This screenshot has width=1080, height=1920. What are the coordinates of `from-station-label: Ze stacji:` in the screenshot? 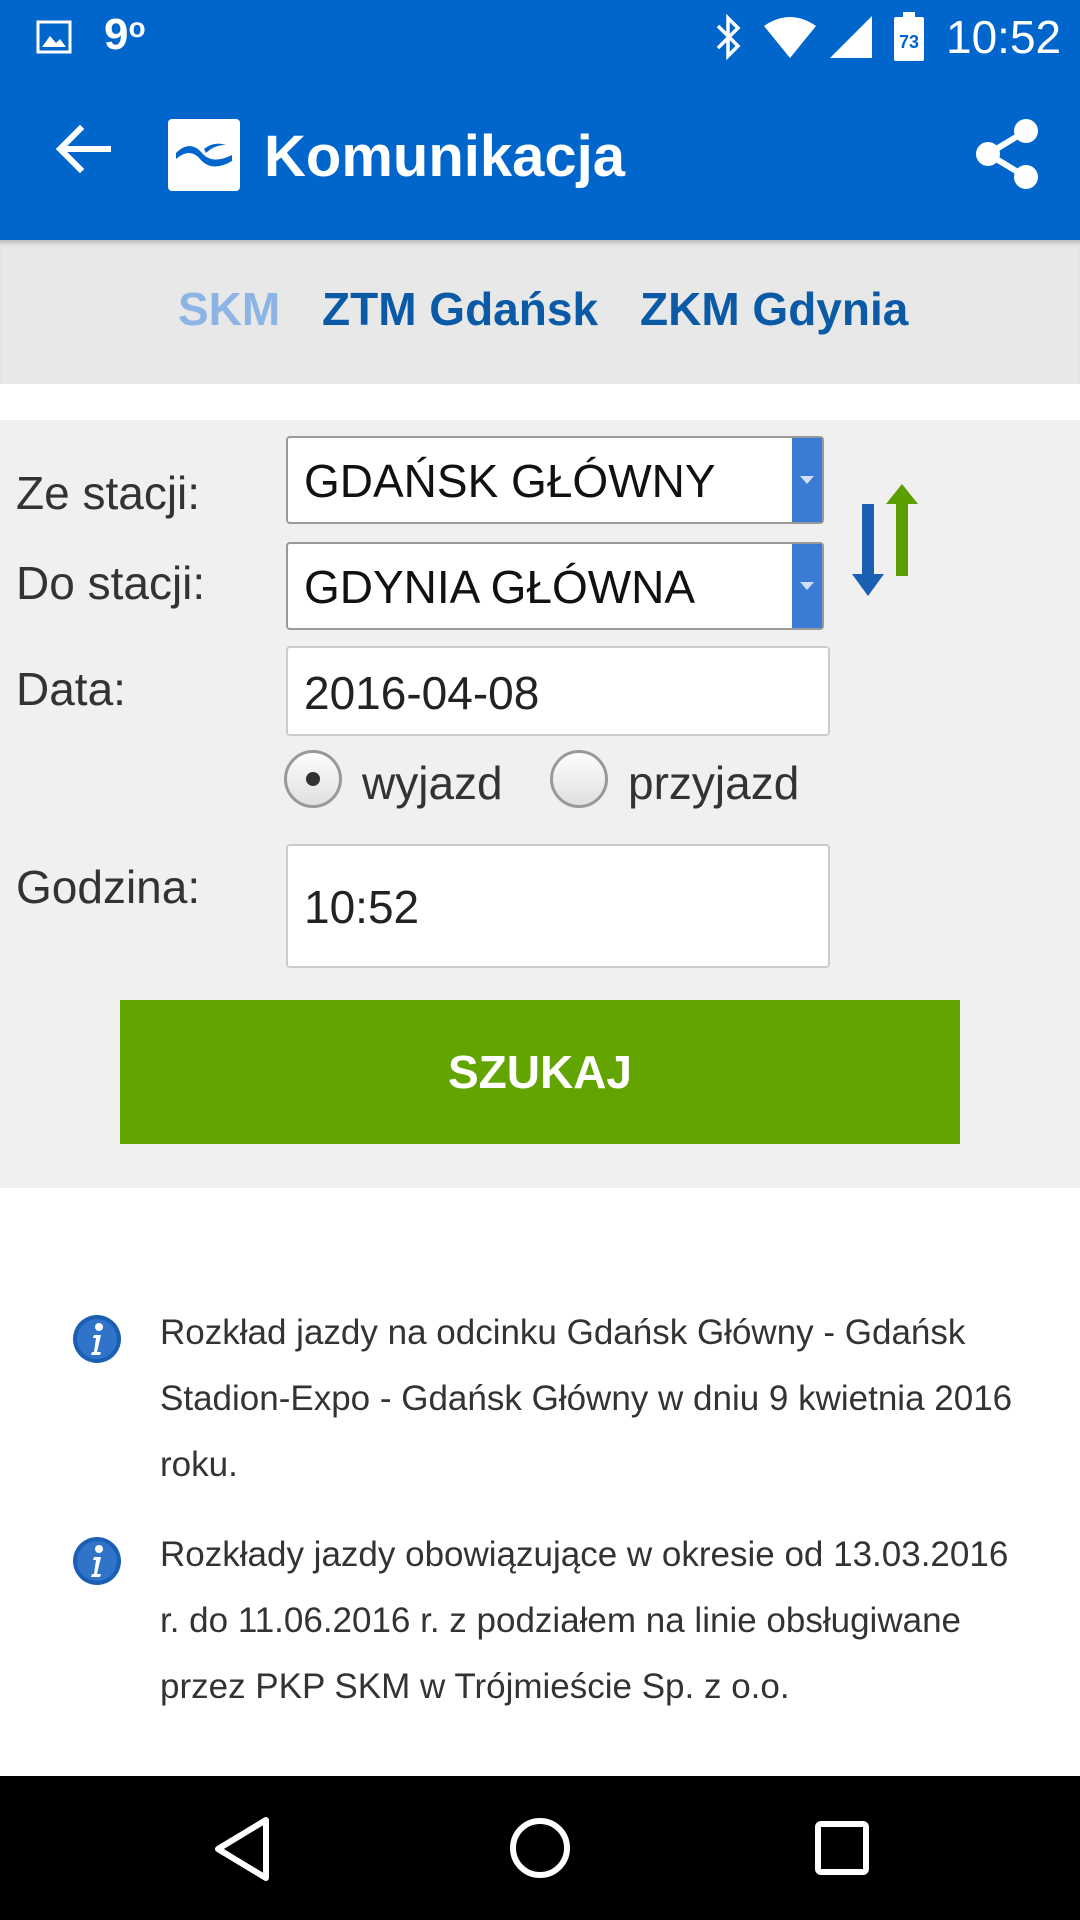 It's located at (108, 493).